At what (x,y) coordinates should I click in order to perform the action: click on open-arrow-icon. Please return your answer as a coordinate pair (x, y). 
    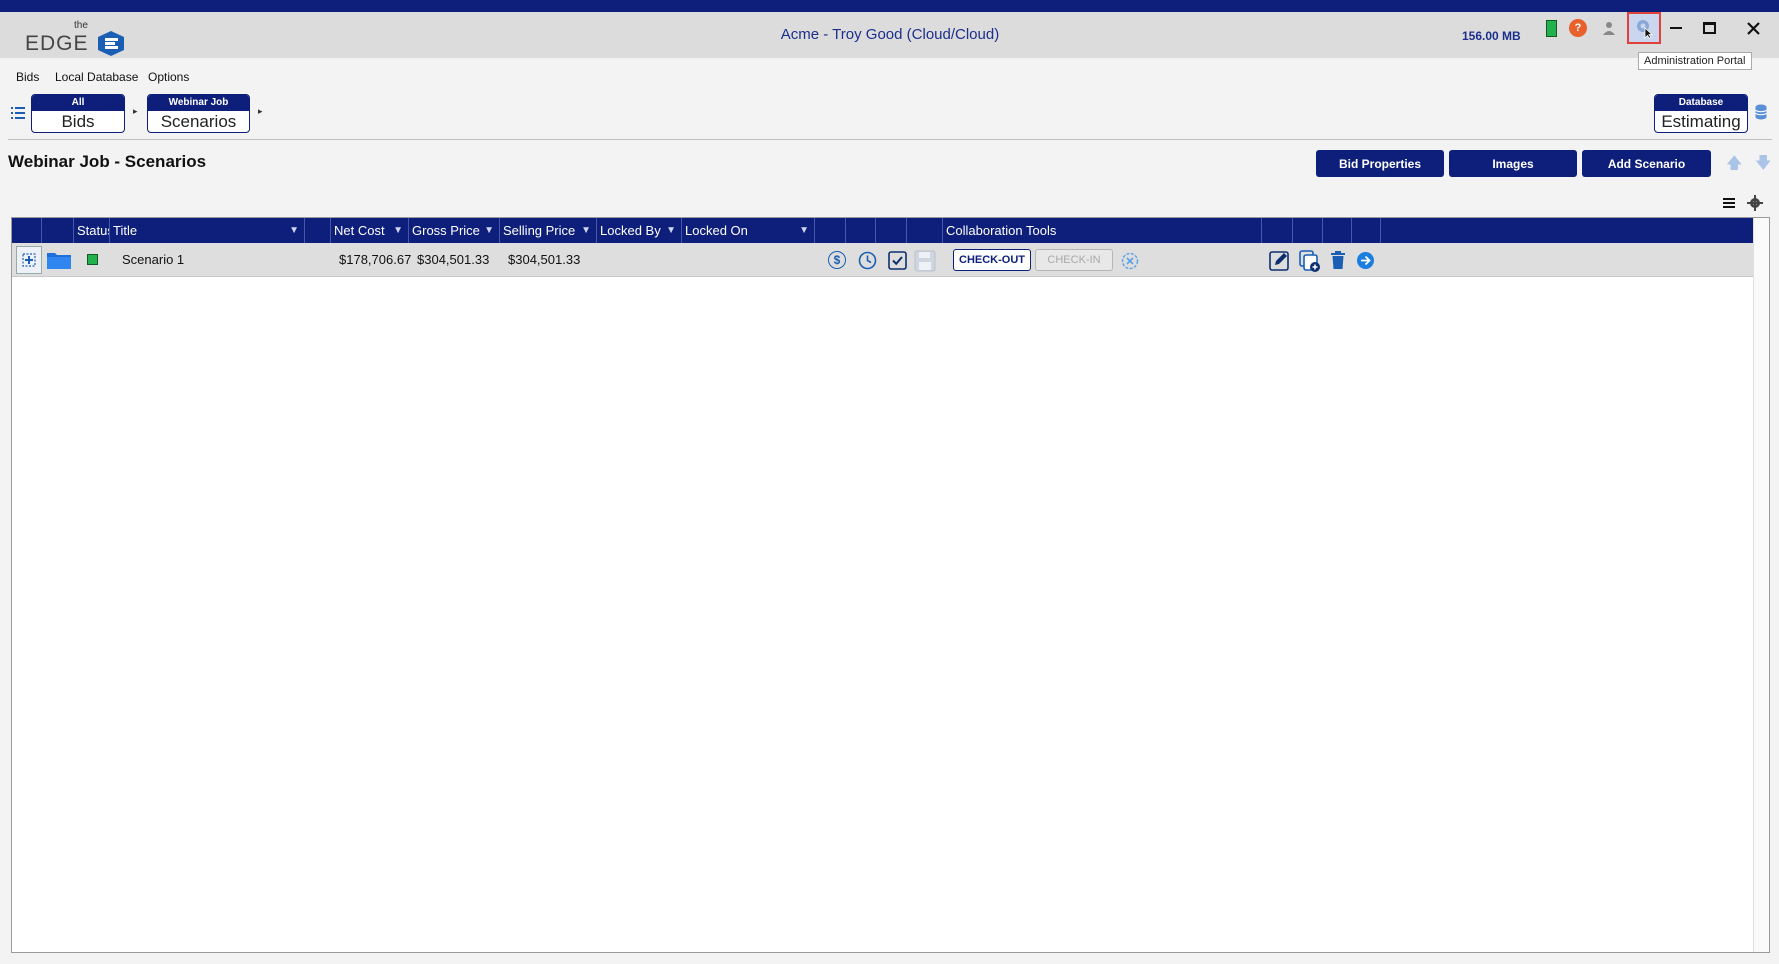
    Looking at the image, I should click on (1365, 260).